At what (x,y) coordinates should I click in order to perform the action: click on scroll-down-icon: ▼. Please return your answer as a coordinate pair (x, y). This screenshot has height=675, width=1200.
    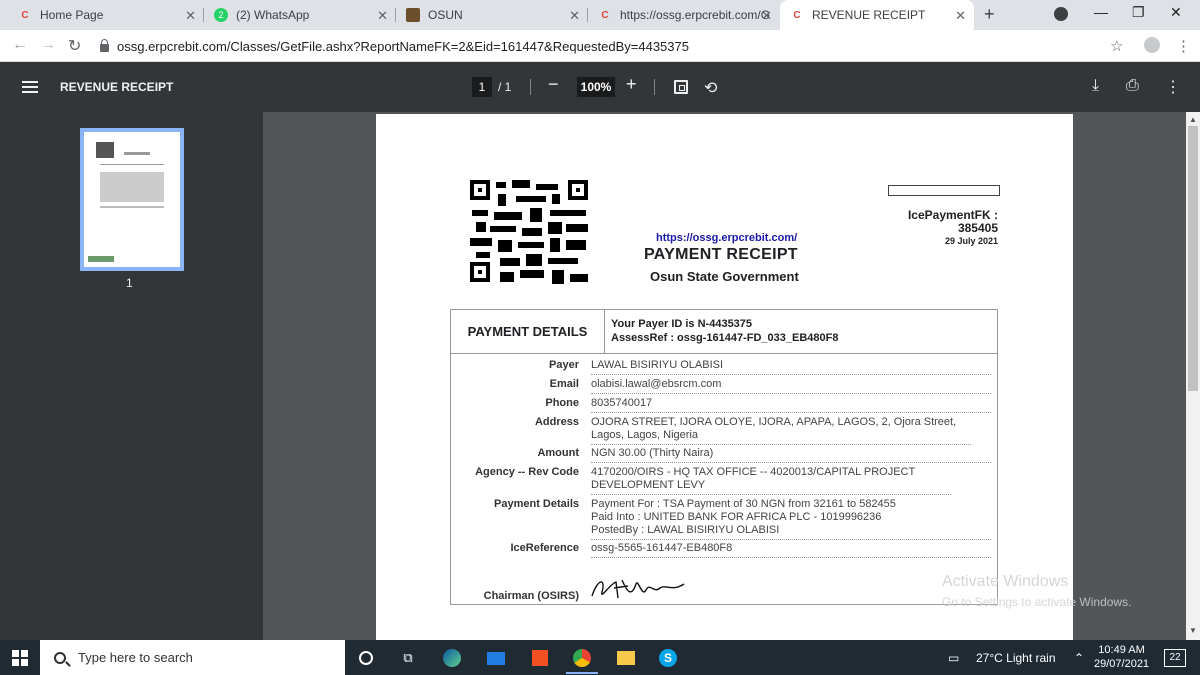
    Looking at the image, I should click on (1193, 630).